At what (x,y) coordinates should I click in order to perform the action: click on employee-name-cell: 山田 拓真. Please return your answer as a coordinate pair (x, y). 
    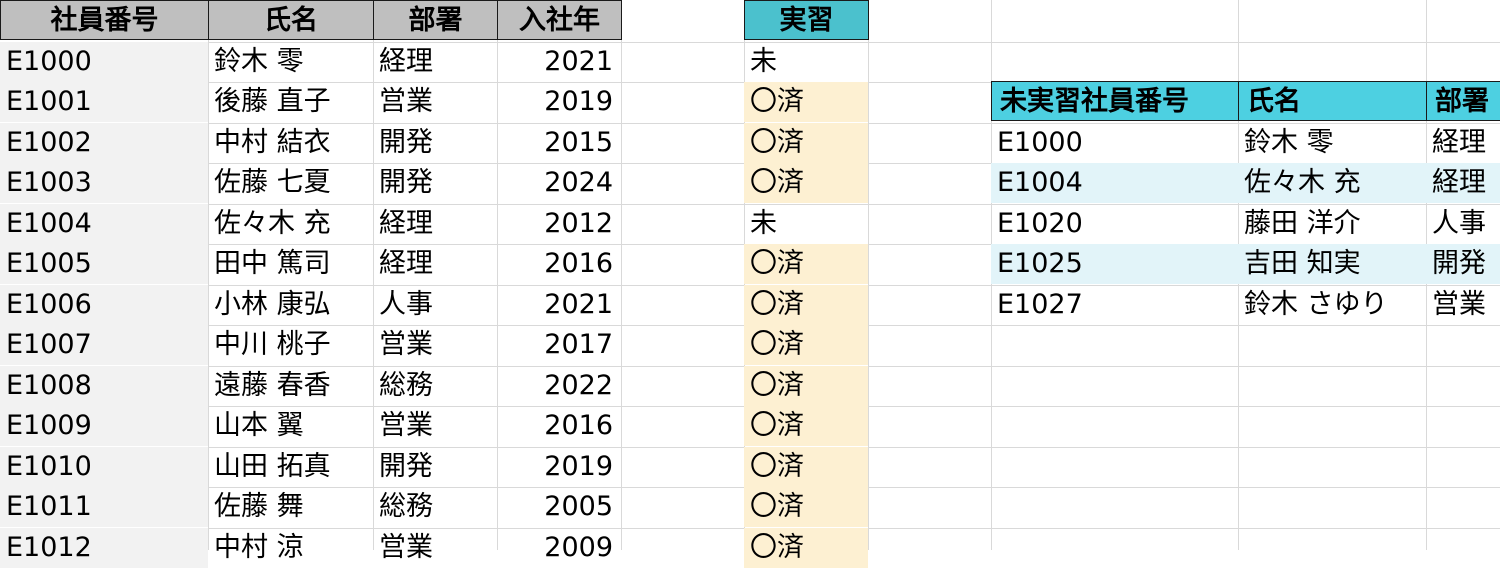
    Looking at the image, I should click on (290, 467).